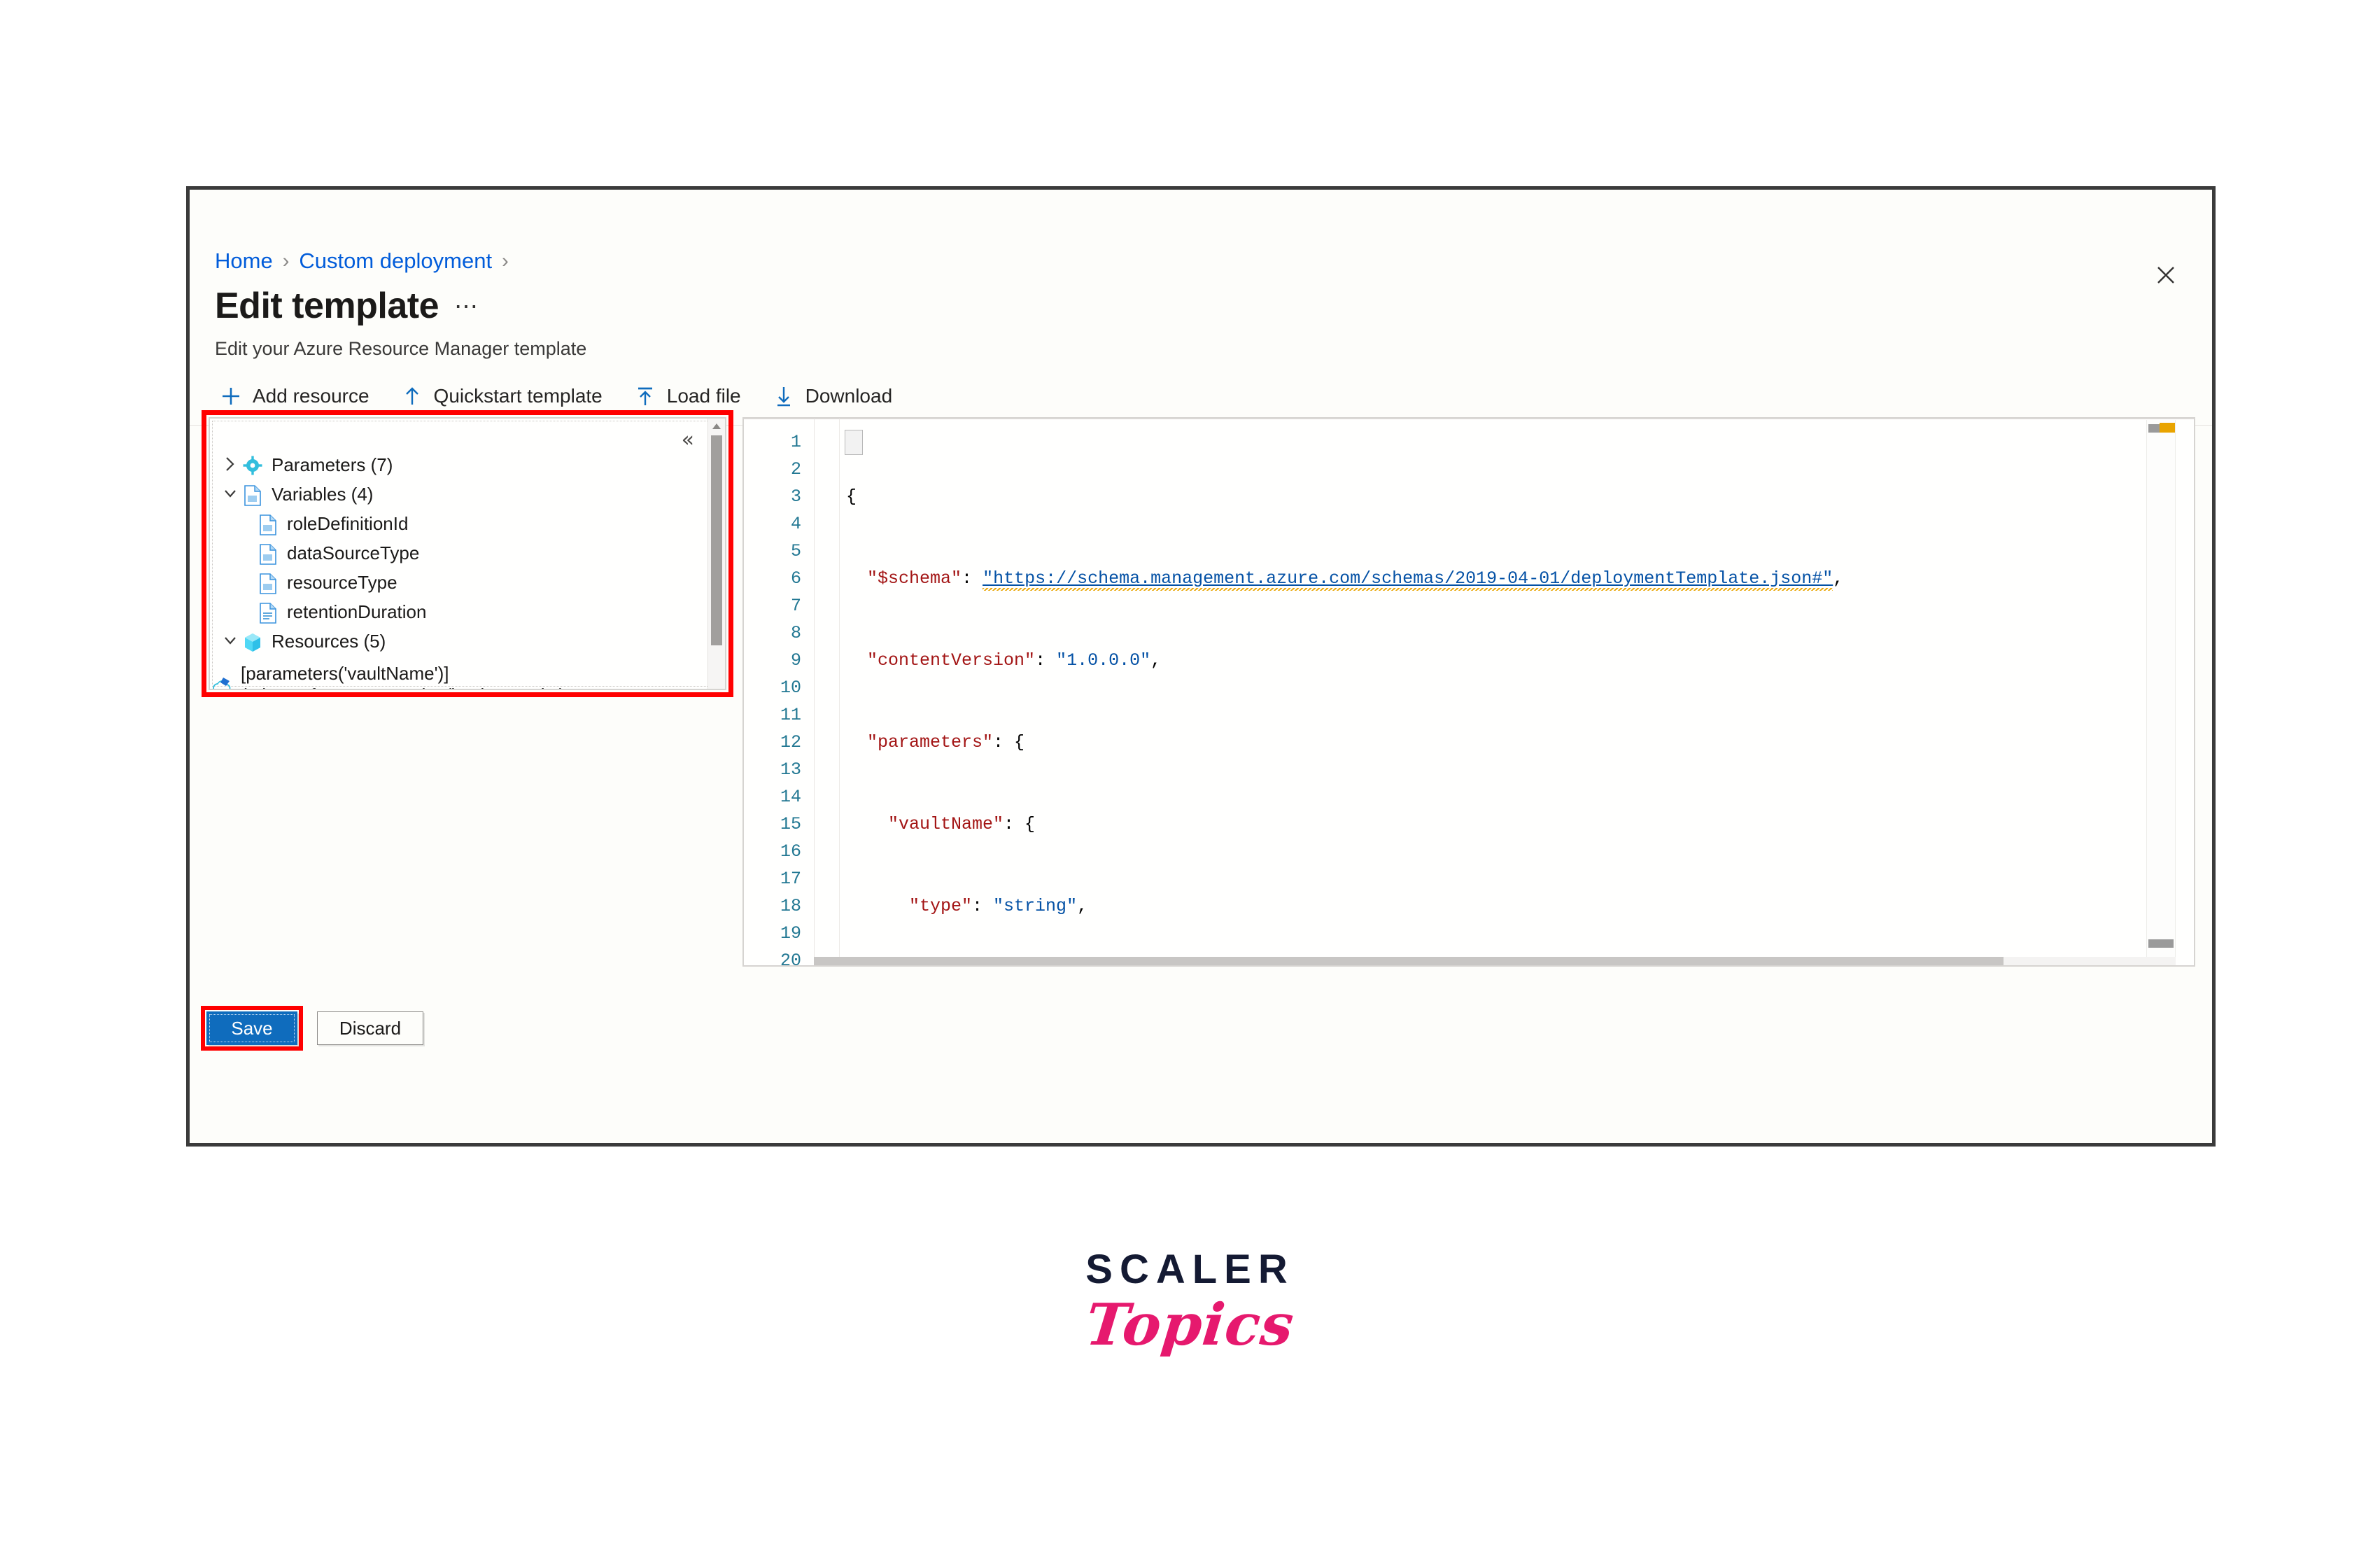 This screenshot has width=2380, height=1549. Describe the element at coordinates (458, 466) in the screenshot. I see `tree-node-parameters: Parameters (7)` at that location.